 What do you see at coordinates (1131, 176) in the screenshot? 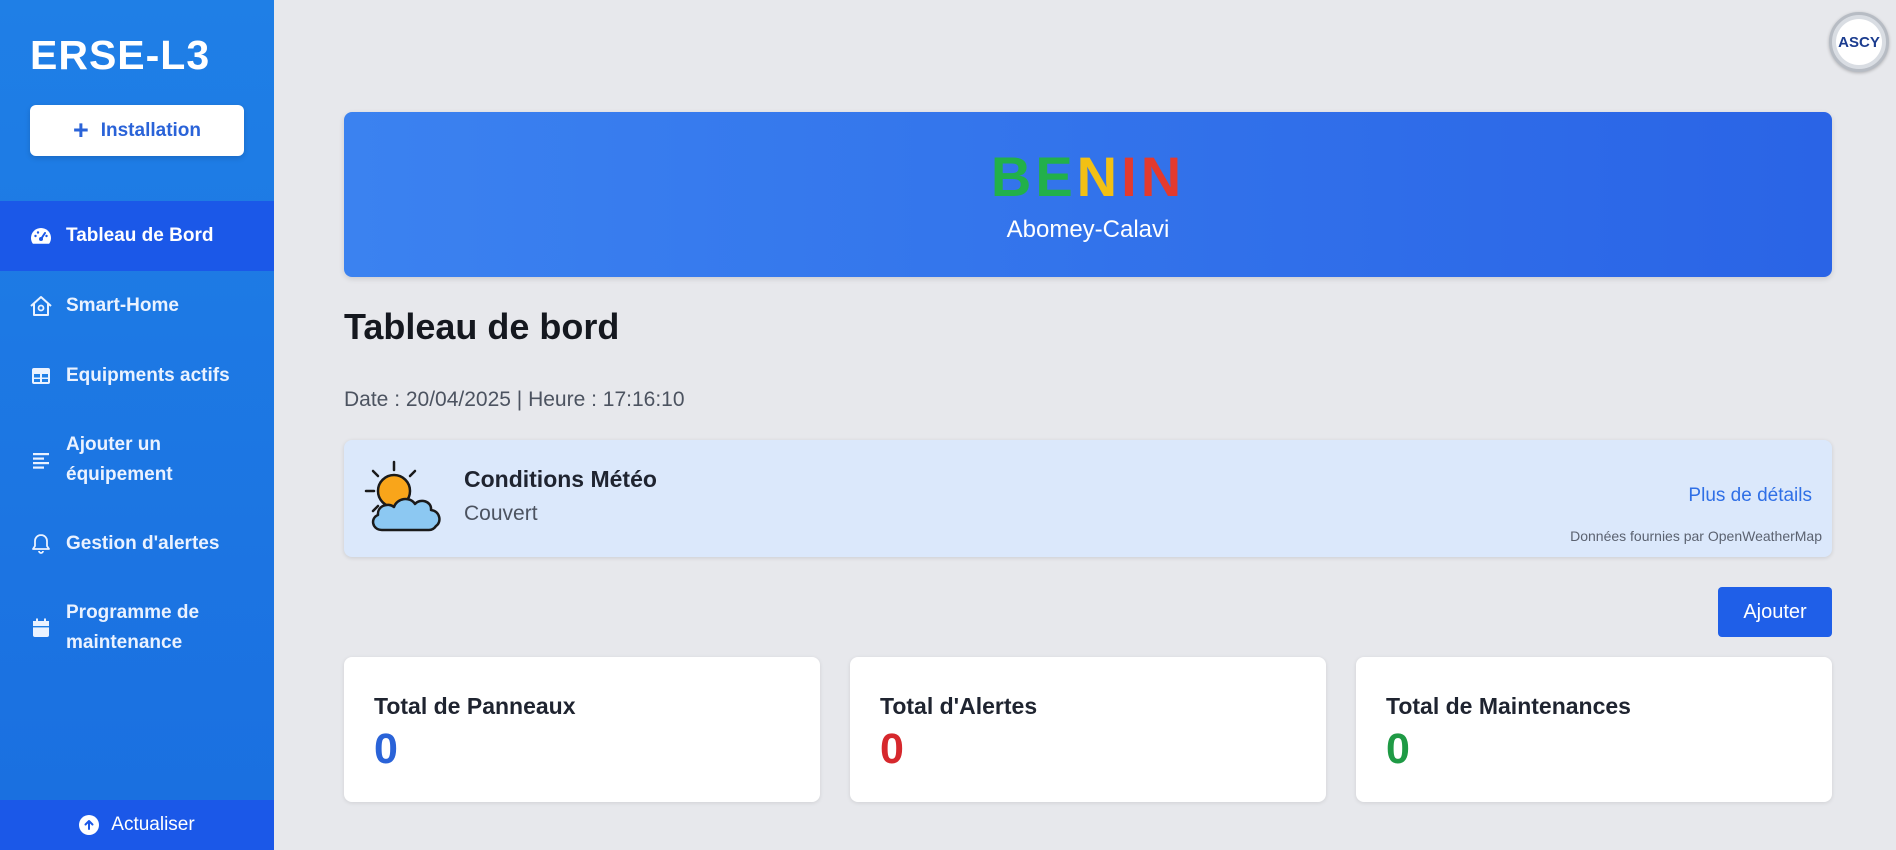
I see `country-letter: I` at bounding box center [1131, 176].